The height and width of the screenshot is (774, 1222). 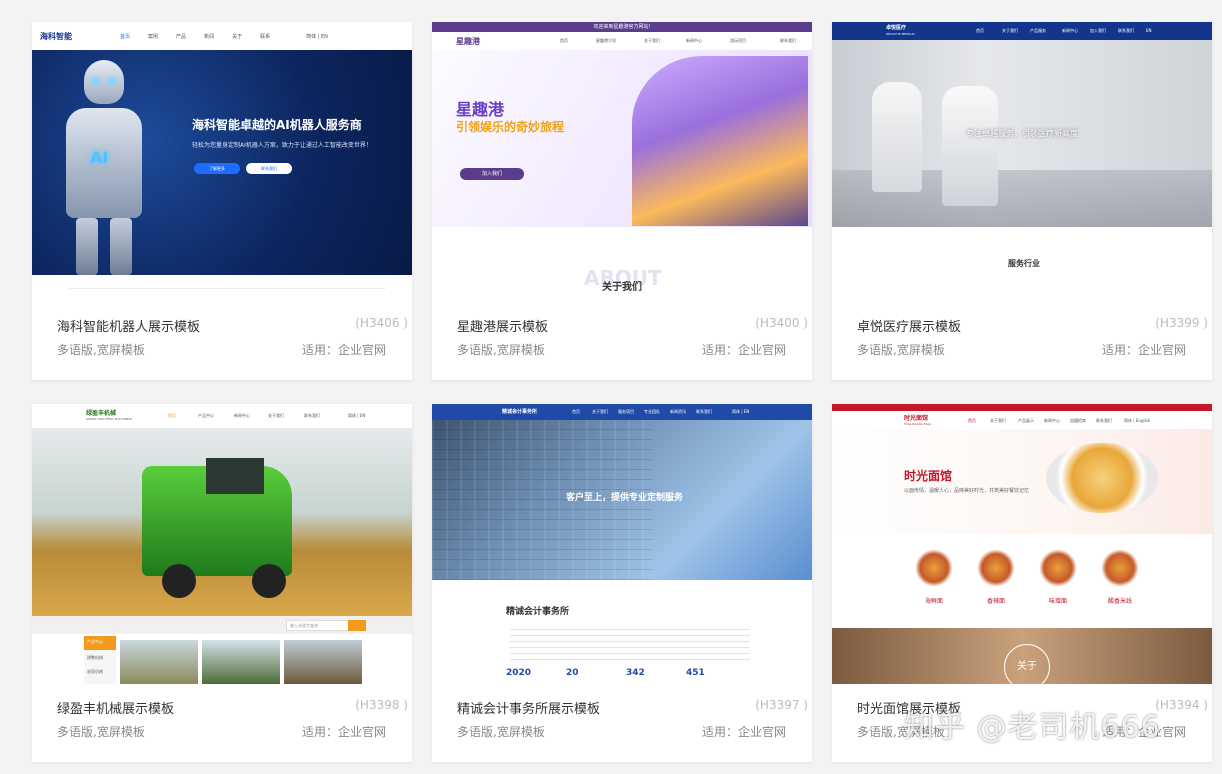 What do you see at coordinates (95, 641) in the screenshot?
I see `preview-side-item: 产品中心` at bounding box center [95, 641].